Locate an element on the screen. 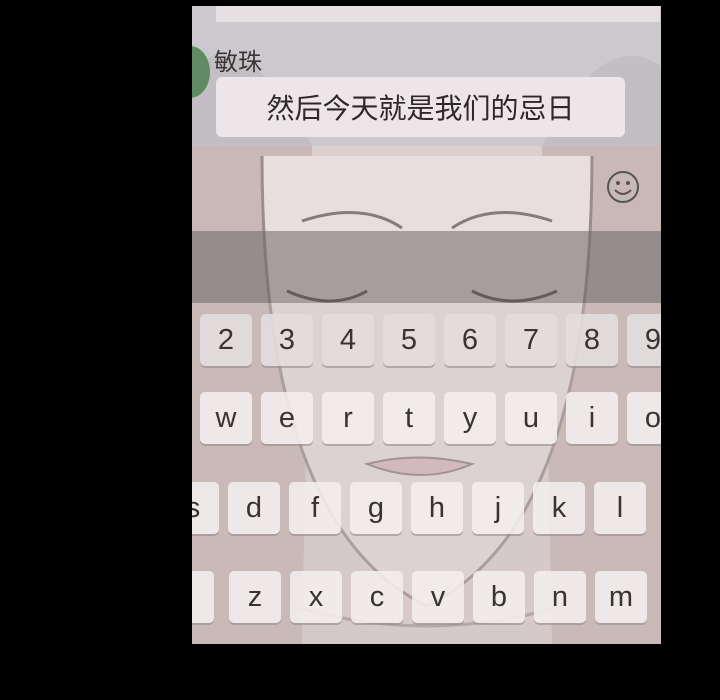  key-4: 4 is located at coordinates (348, 340).